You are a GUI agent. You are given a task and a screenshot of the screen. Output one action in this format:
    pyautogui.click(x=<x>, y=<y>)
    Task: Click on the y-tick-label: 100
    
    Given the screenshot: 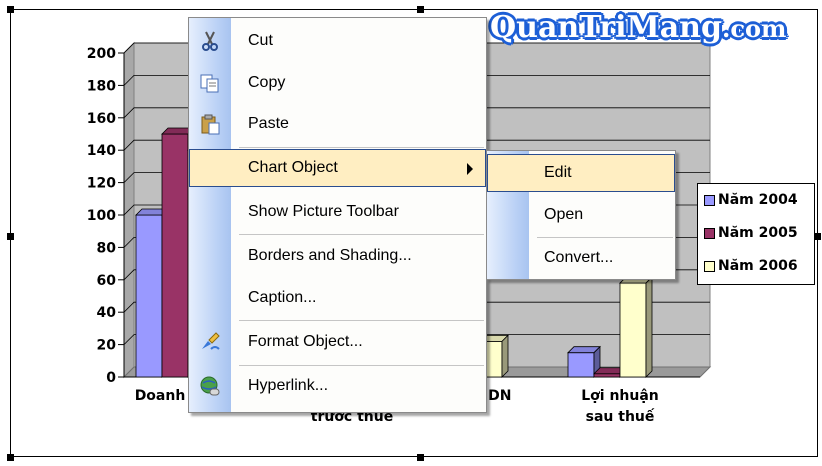 What is the action you would take?
    pyautogui.click(x=101, y=216)
    